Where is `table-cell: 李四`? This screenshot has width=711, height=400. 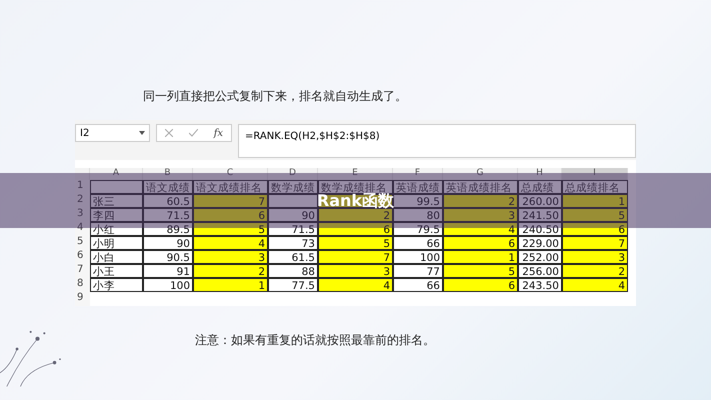 table-cell: 李四 is located at coordinates (116, 215).